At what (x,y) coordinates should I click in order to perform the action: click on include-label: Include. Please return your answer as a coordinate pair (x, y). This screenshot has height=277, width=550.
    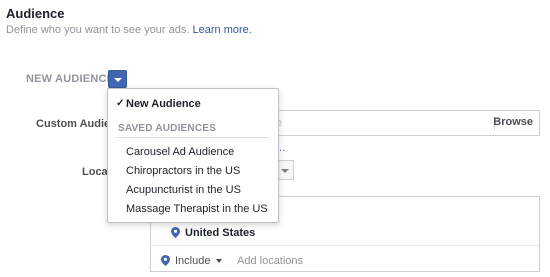
    Looking at the image, I should click on (193, 261).